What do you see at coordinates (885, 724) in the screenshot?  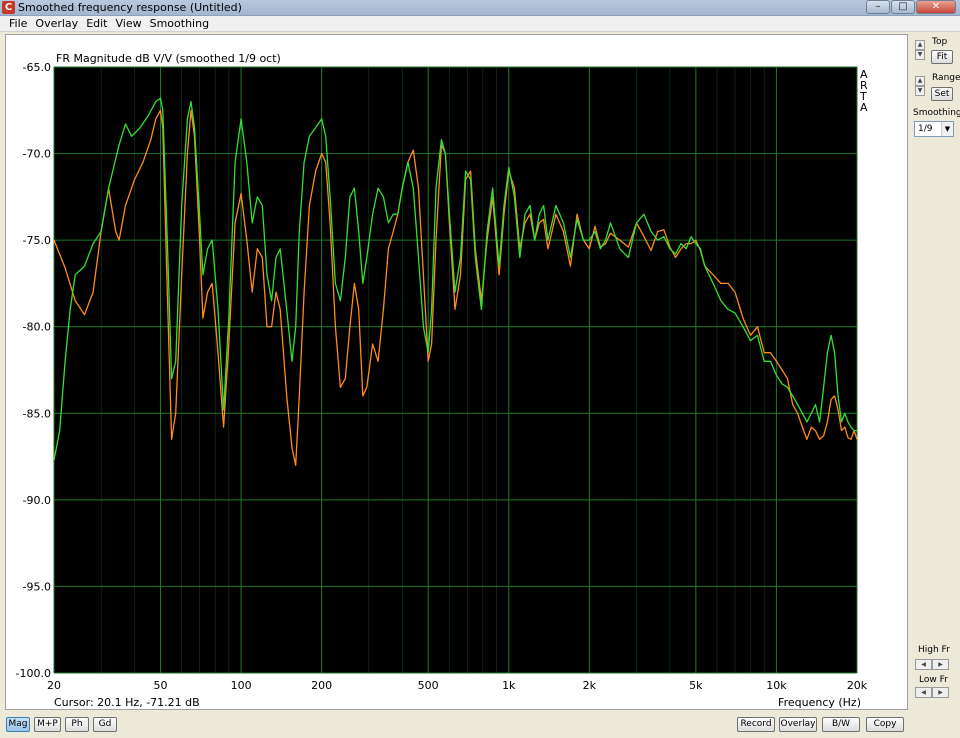 I see `copy-button: Copy` at bounding box center [885, 724].